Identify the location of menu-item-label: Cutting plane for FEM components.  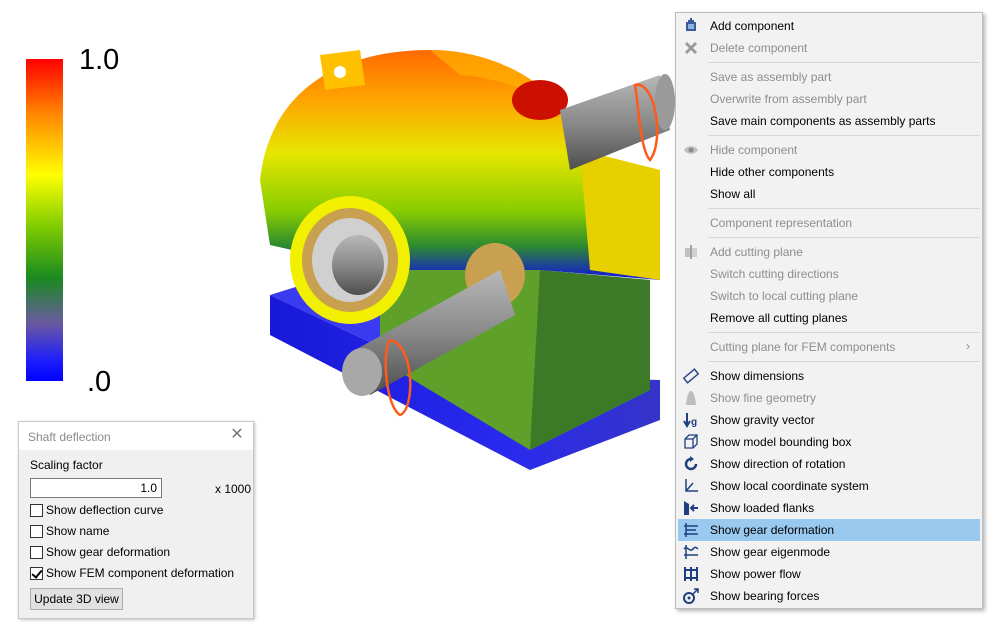
(803, 347).